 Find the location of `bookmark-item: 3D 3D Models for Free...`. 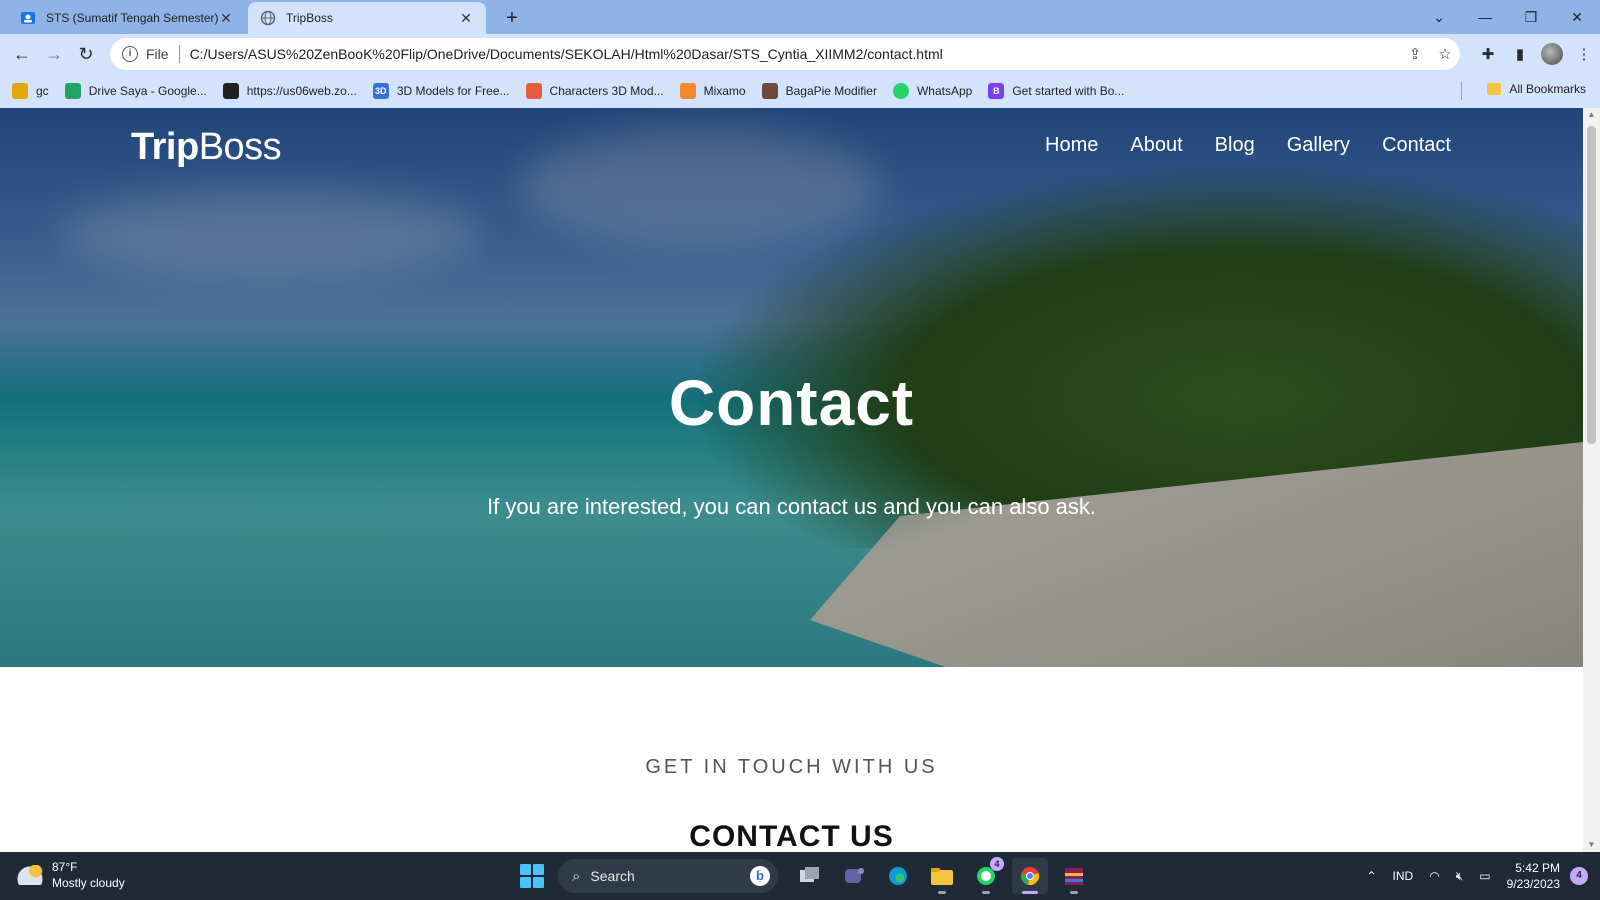

bookmark-item: 3D 3D Models for Free... is located at coordinates (441, 91).